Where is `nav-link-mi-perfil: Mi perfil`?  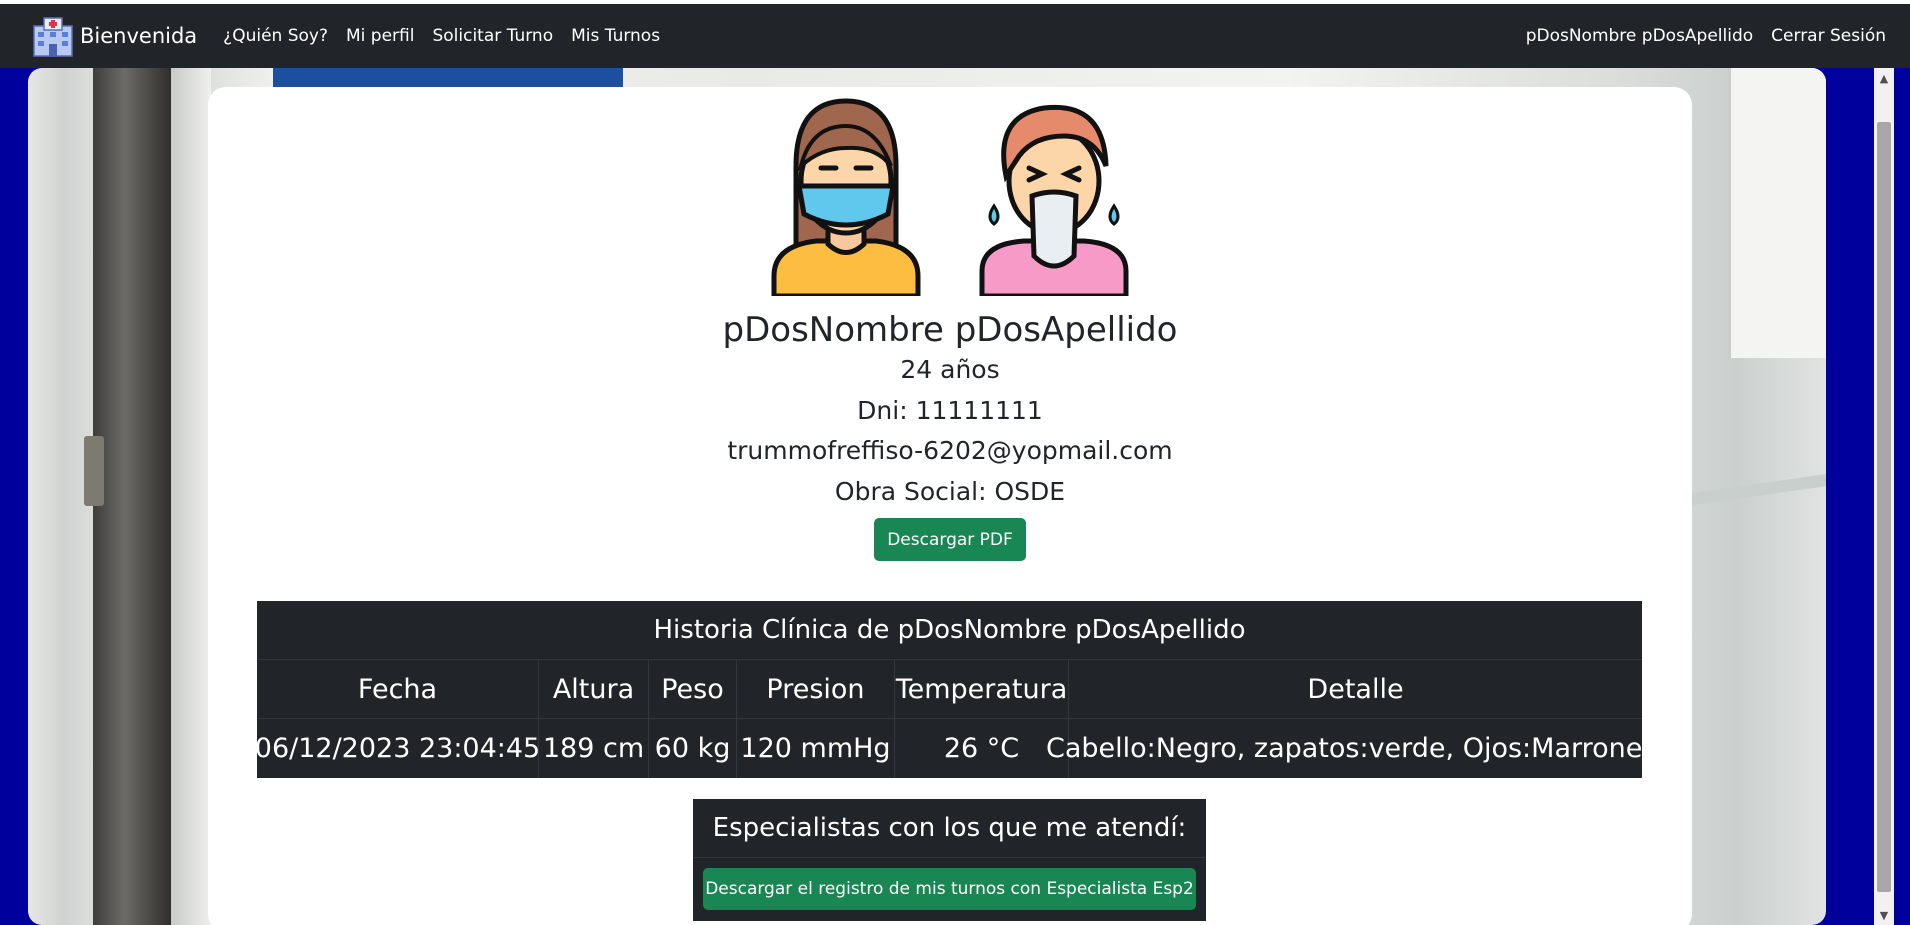
nav-link-mi-perfil: Mi perfil is located at coordinates (380, 36).